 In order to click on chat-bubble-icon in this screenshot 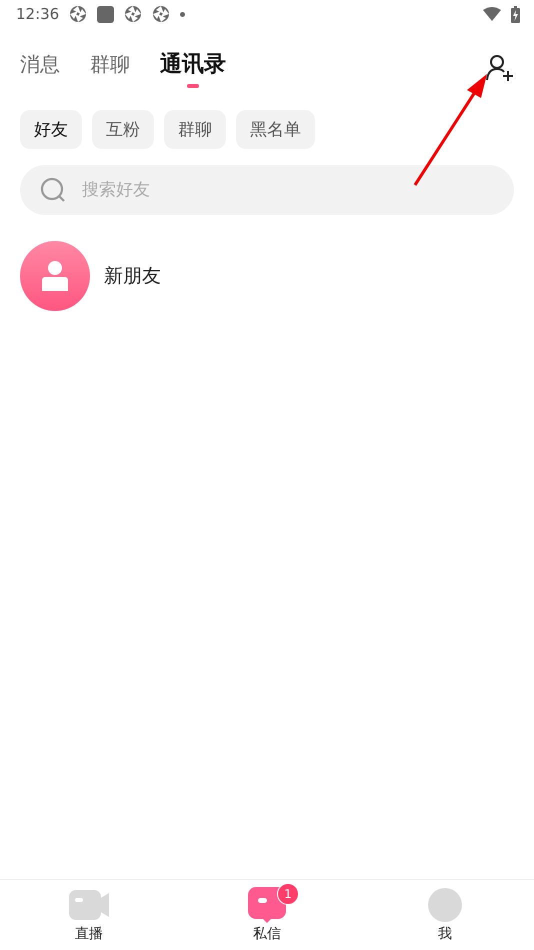, I will do `click(267, 905)`.